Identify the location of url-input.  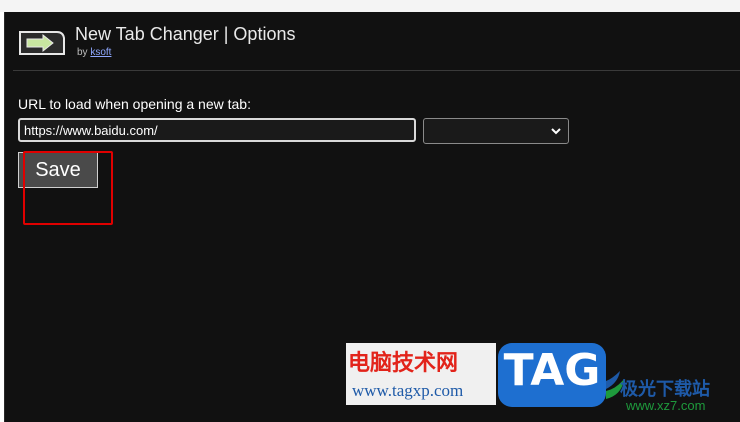
(217, 130).